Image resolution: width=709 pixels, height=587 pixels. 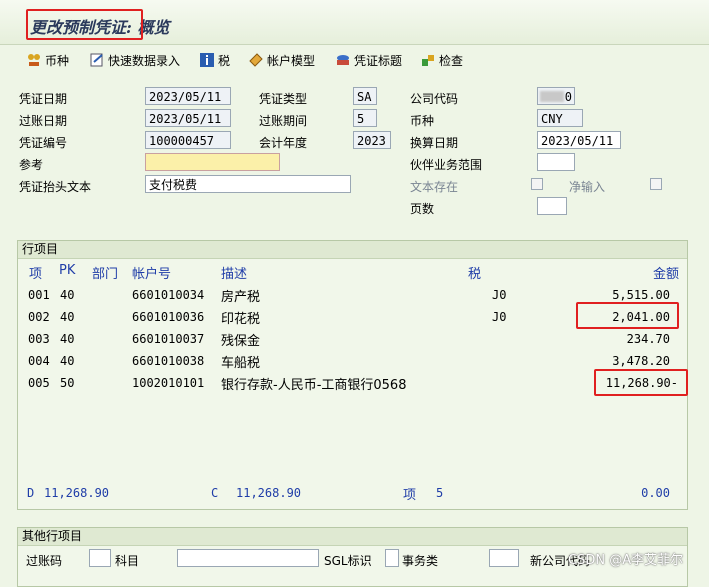 What do you see at coordinates (422, 121) in the screenshot?
I see `currency-label: 币种` at bounding box center [422, 121].